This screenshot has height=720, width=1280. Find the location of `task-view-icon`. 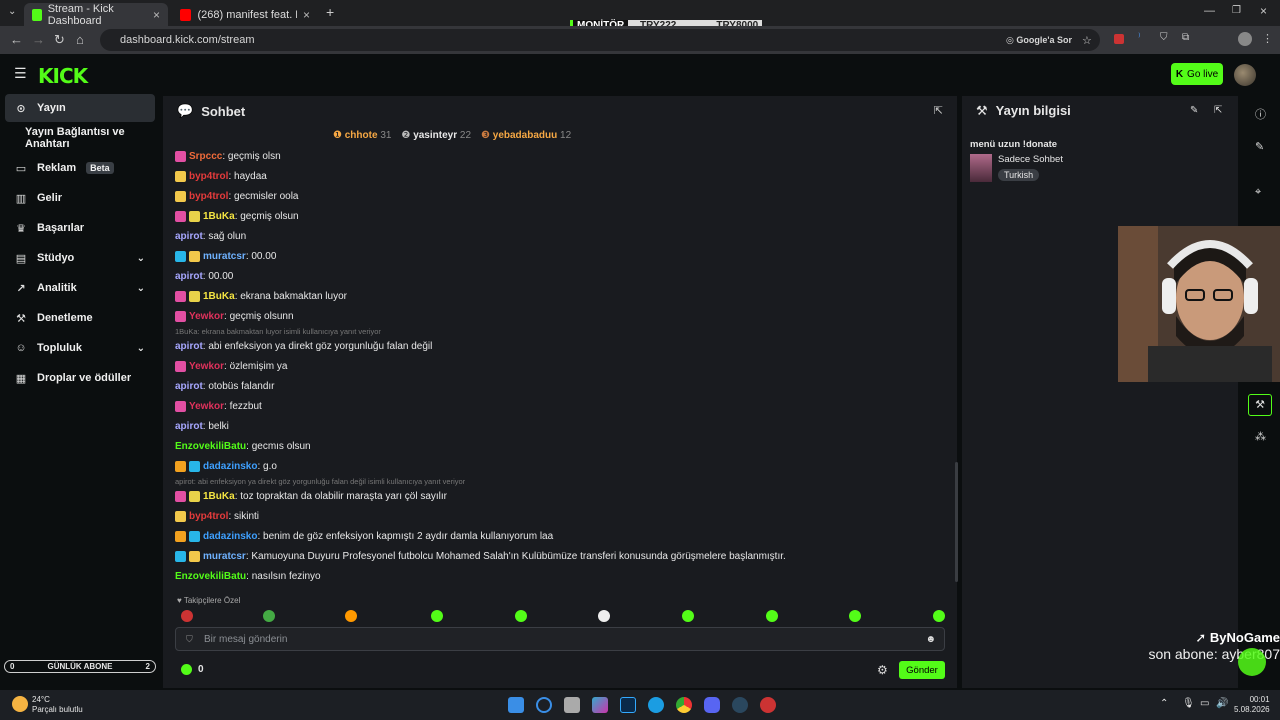

task-view-icon is located at coordinates (572, 705).